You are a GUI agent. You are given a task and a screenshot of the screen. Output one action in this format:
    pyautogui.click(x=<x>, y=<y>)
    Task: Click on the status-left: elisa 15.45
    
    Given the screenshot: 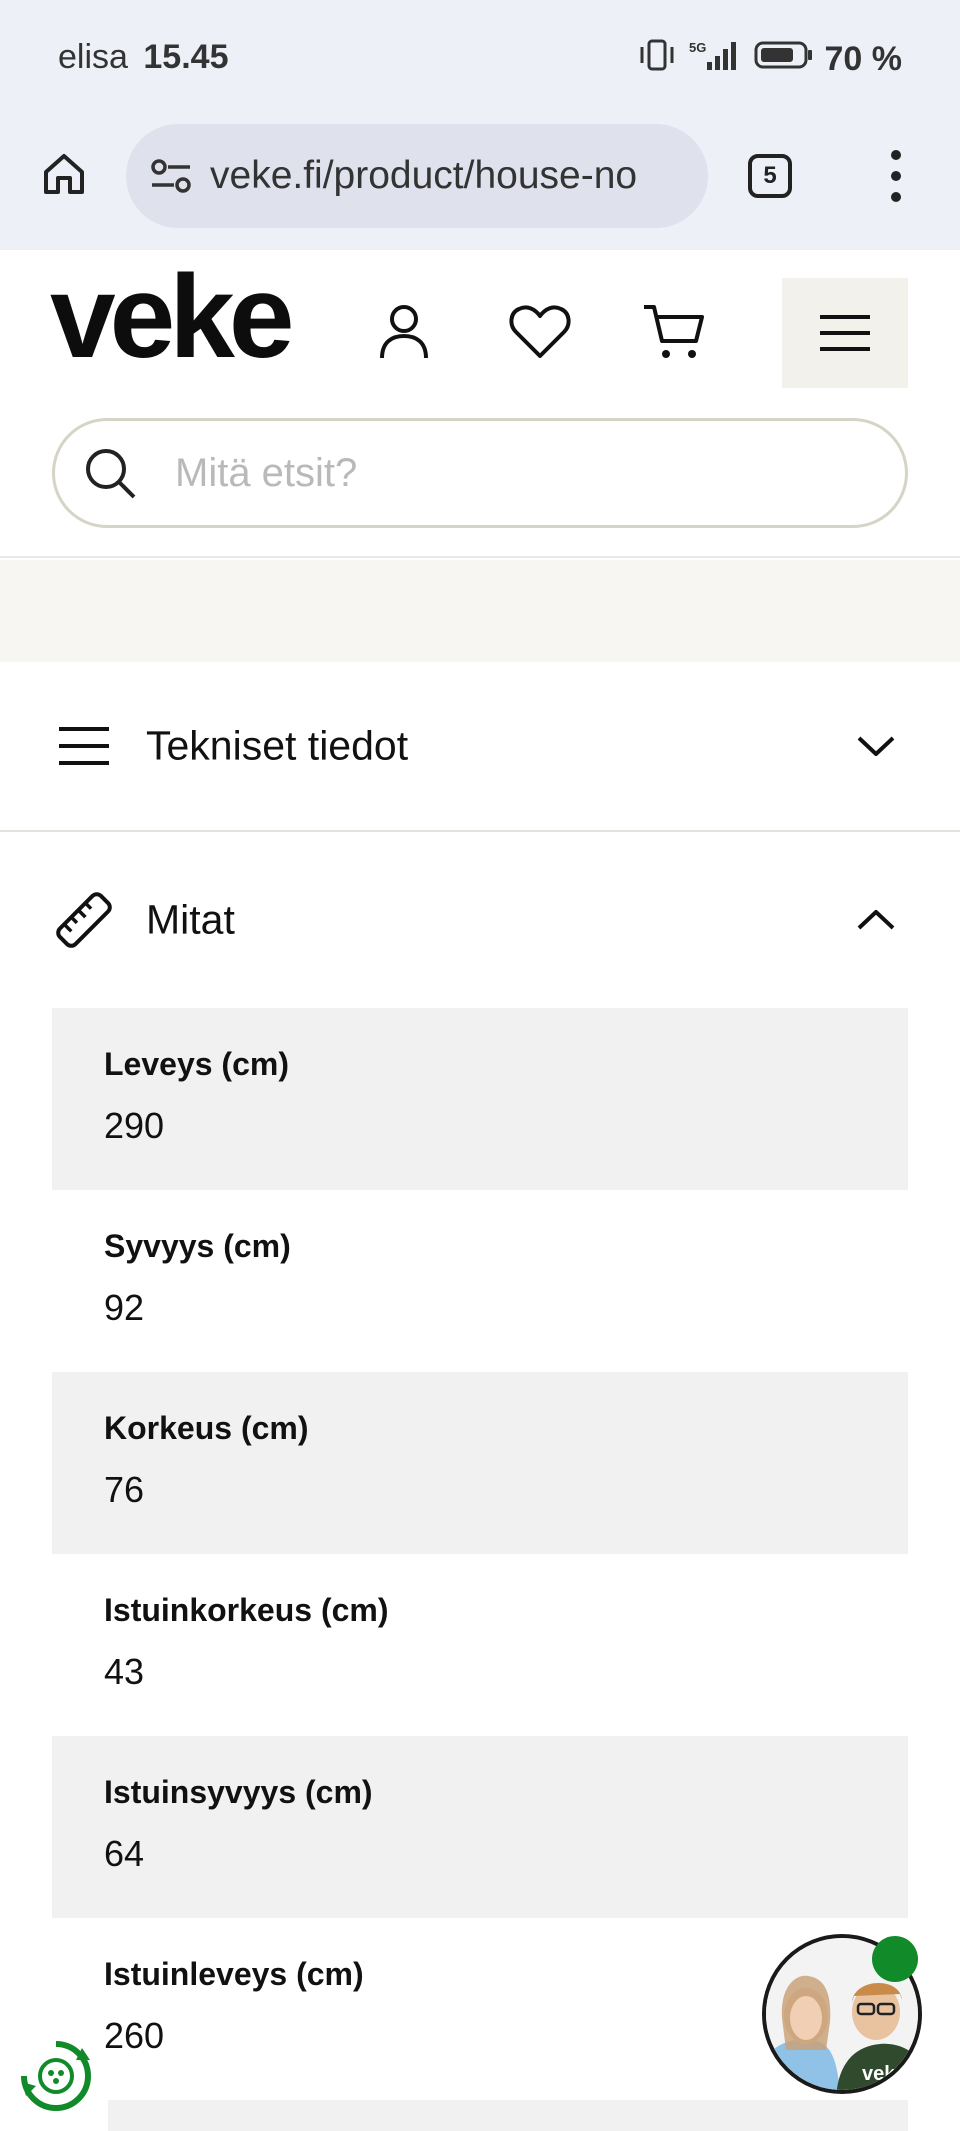 What is the action you would take?
    pyautogui.click(x=143, y=57)
    